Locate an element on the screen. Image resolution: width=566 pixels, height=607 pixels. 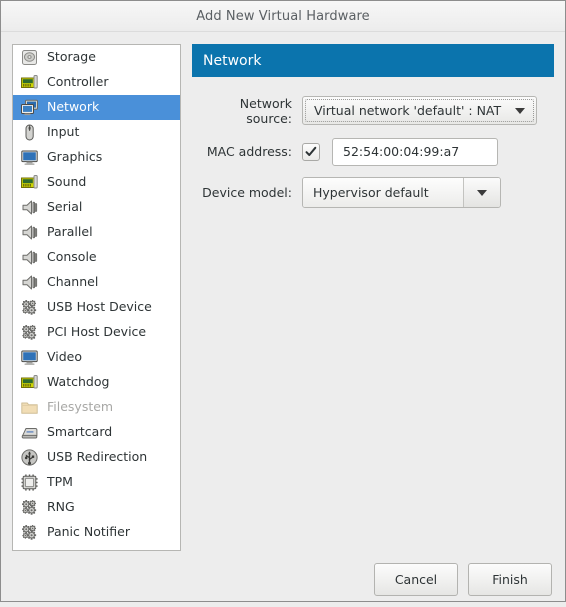
disk-icon is located at coordinates (29, 57).